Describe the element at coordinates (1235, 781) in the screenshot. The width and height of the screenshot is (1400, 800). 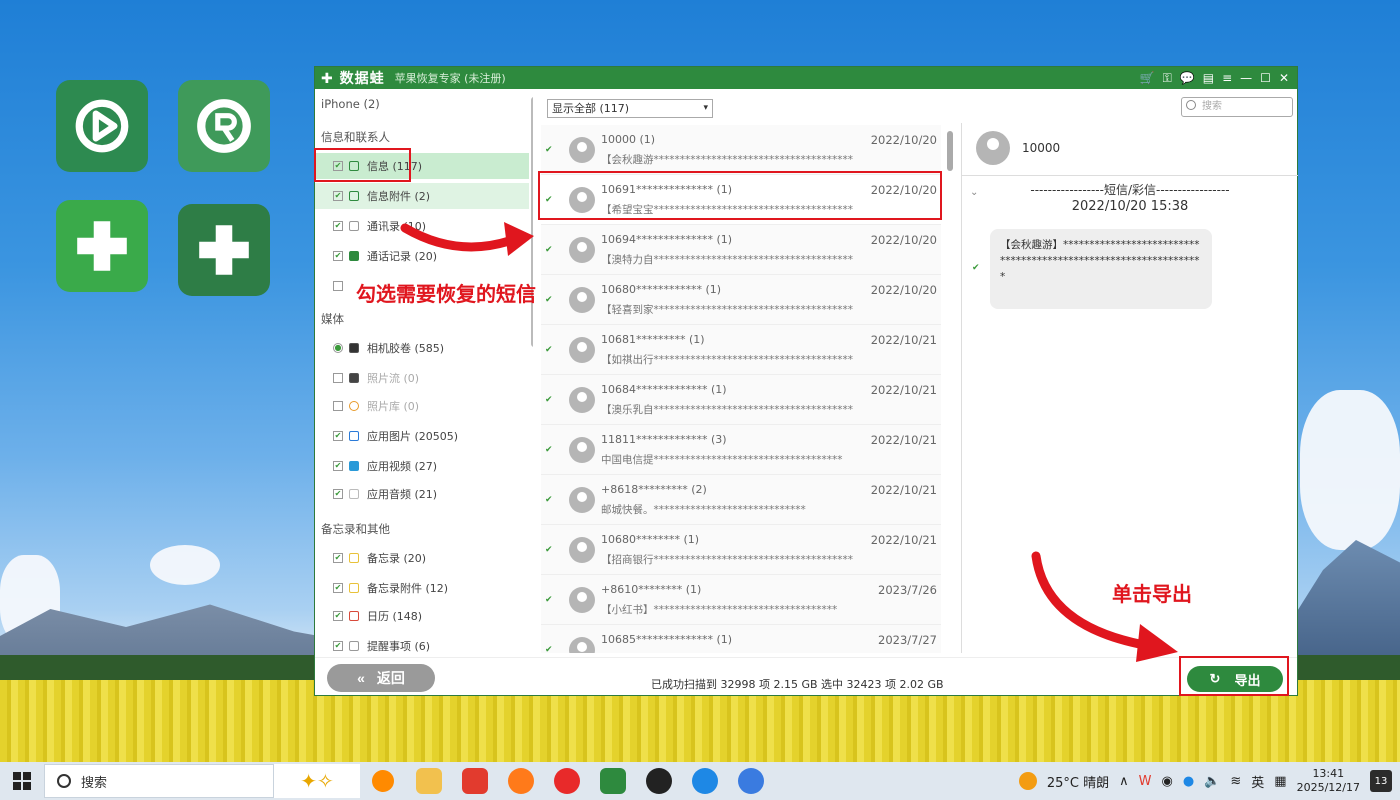
I see `wifi-icon: ≋` at that location.